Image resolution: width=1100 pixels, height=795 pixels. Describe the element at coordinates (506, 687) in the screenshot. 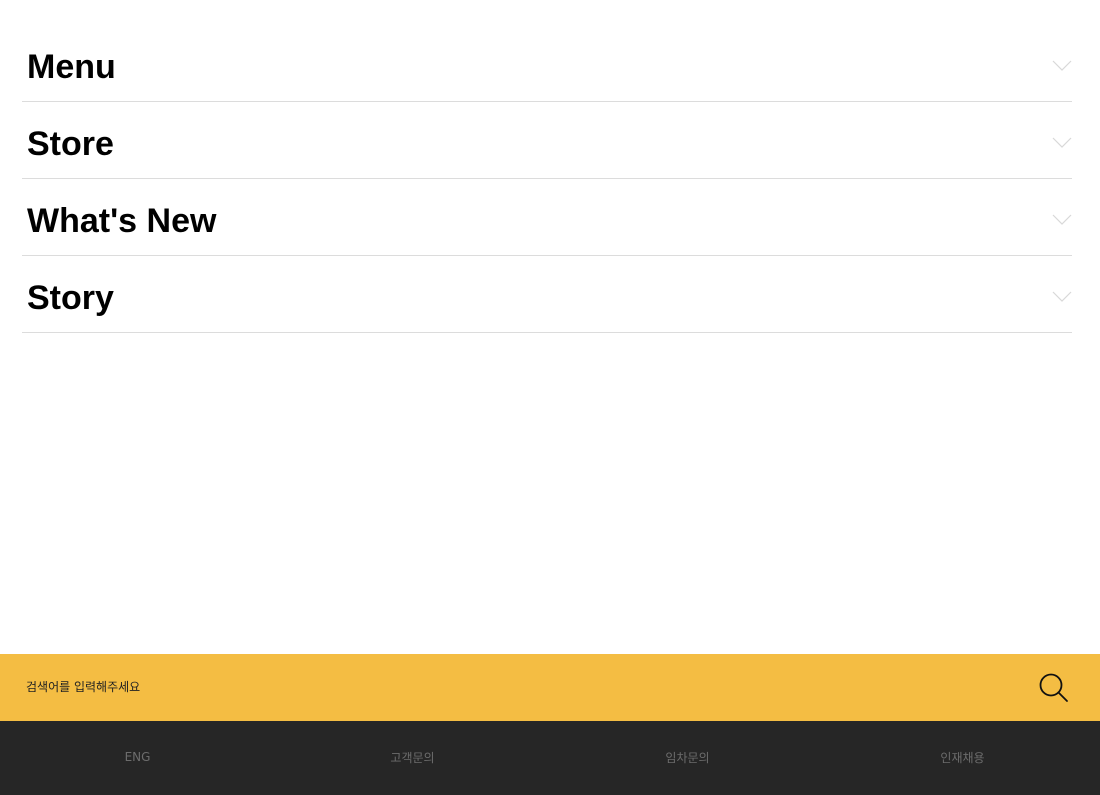

I see `search-input` at that location.